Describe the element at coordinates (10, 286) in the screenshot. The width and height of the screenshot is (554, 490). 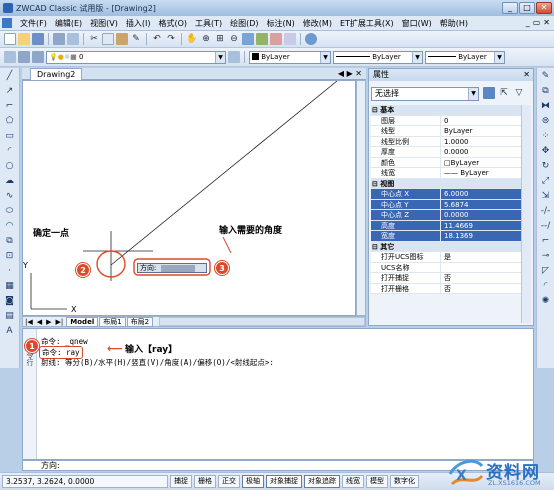
I see `hatch-icon: ▦` at that location.